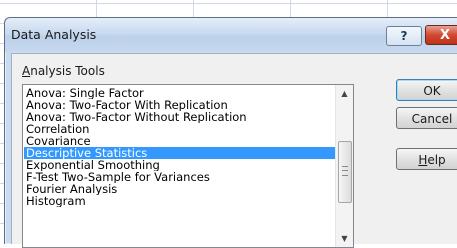 The height and width of the screenshot is (248, 457). Describe the element at coordinates (179, 93) in the screenshot. I see `list-item: Anova: Single Factor` at that location.